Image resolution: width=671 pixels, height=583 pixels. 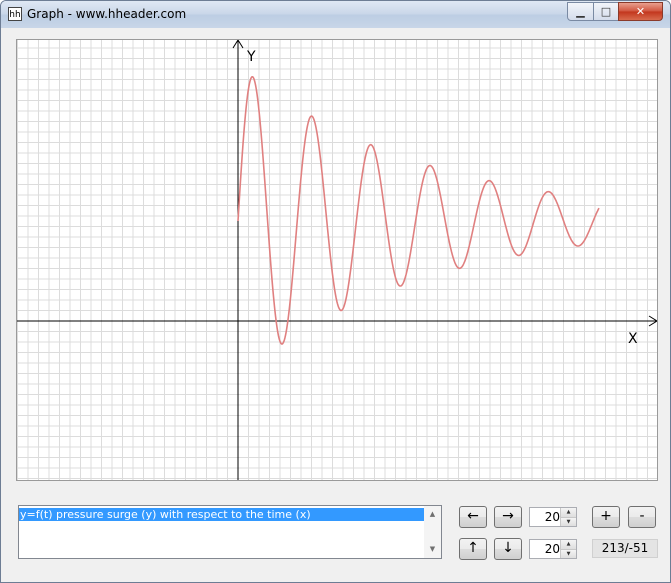 What do you see at coordinates (107, 14) in the screenshot?
I see `window-title: Graph - www.hheader.com` at bounding box center [107, 14].